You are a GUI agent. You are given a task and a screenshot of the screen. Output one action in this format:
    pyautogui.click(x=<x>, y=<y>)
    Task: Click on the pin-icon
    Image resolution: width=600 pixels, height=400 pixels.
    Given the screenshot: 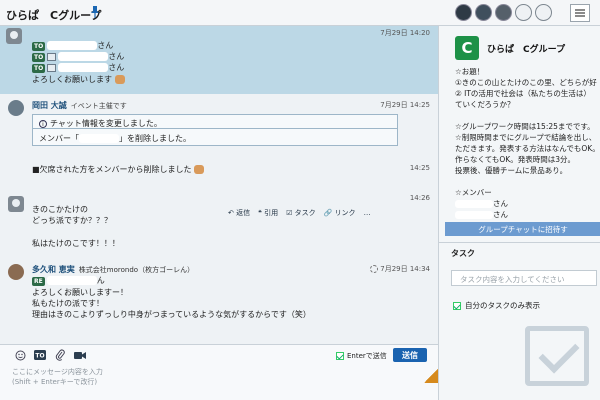 What is the action you would take?
    pyautogui.click(x=95, y=12)
    